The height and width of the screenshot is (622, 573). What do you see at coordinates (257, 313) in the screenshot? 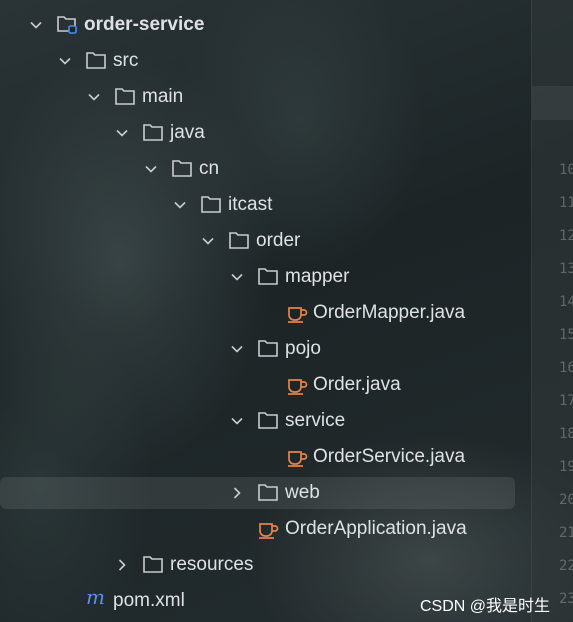
I see `tree-node-order-mapper-java: OrderMapper.java` at bounding box center [257, 313].